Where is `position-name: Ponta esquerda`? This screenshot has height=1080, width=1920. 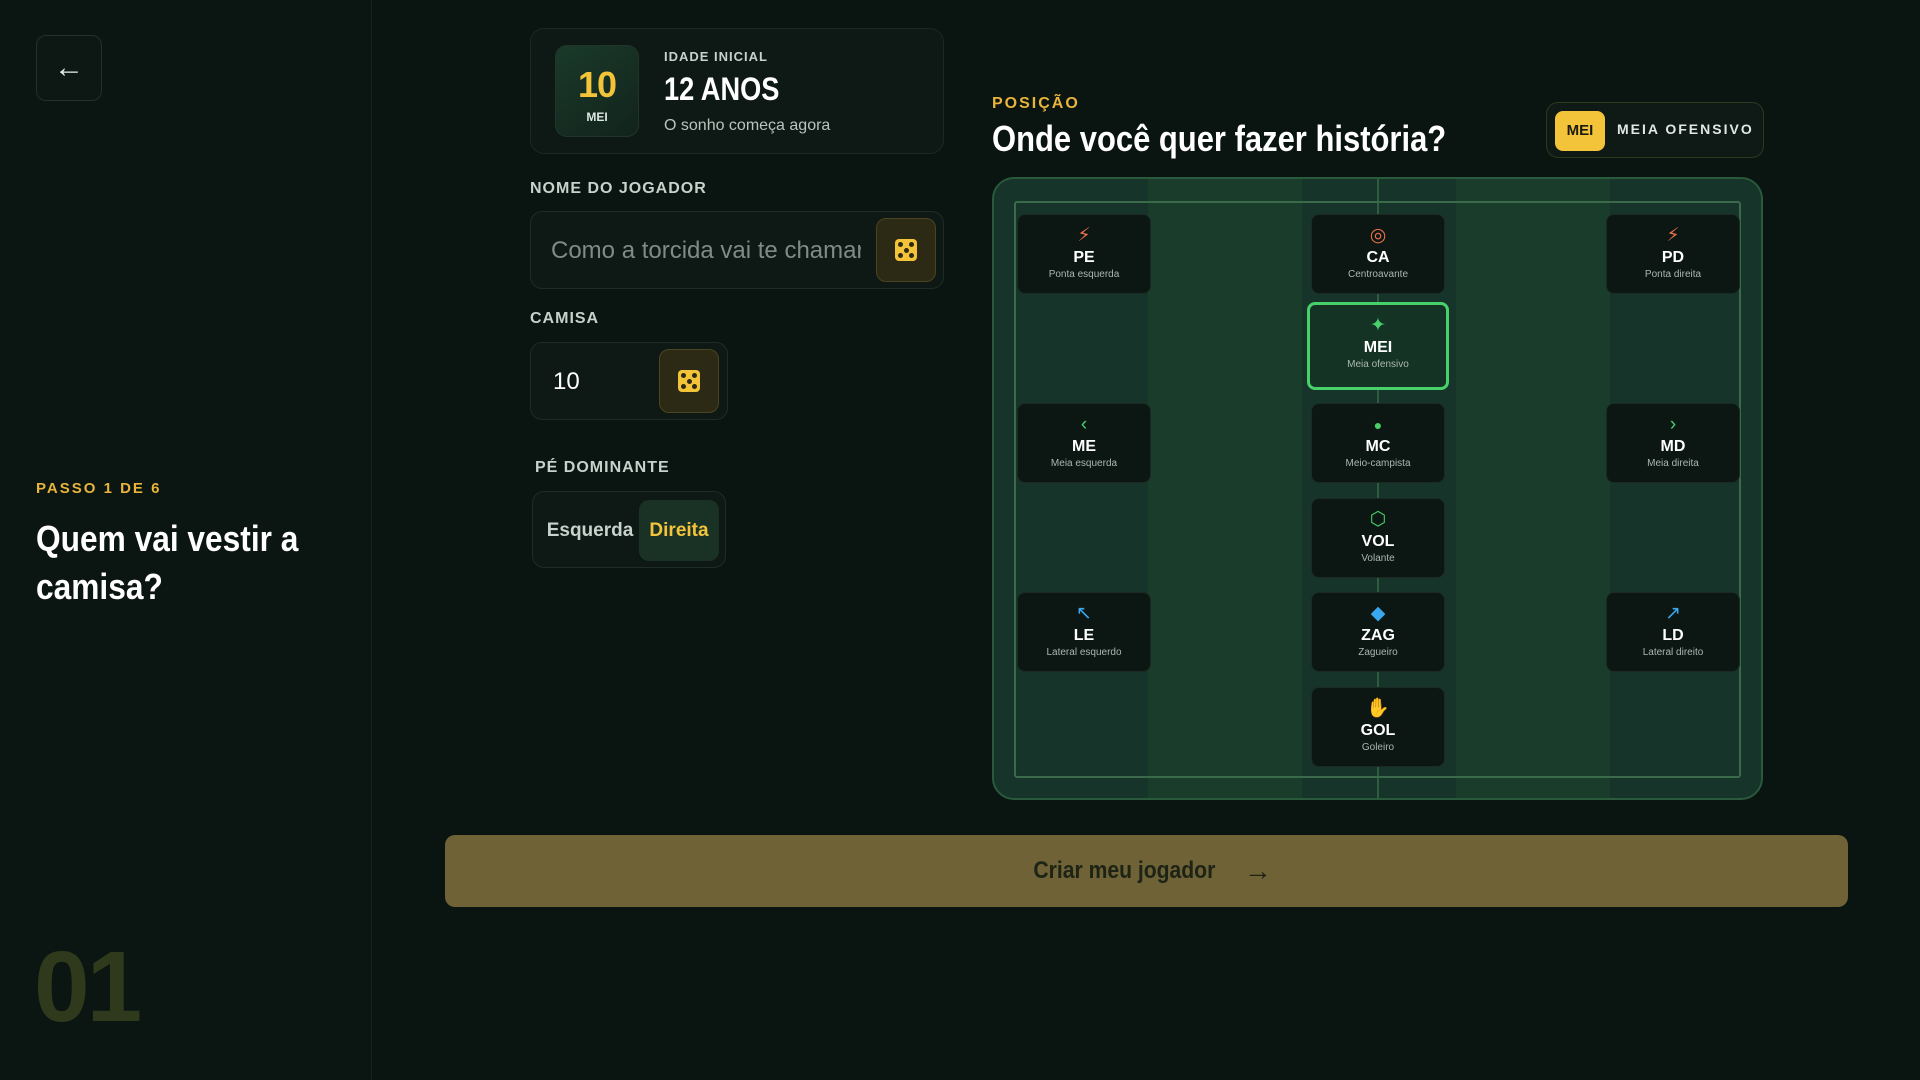
position-name: Ponta esquerda is located at coordinates (1084, 274).